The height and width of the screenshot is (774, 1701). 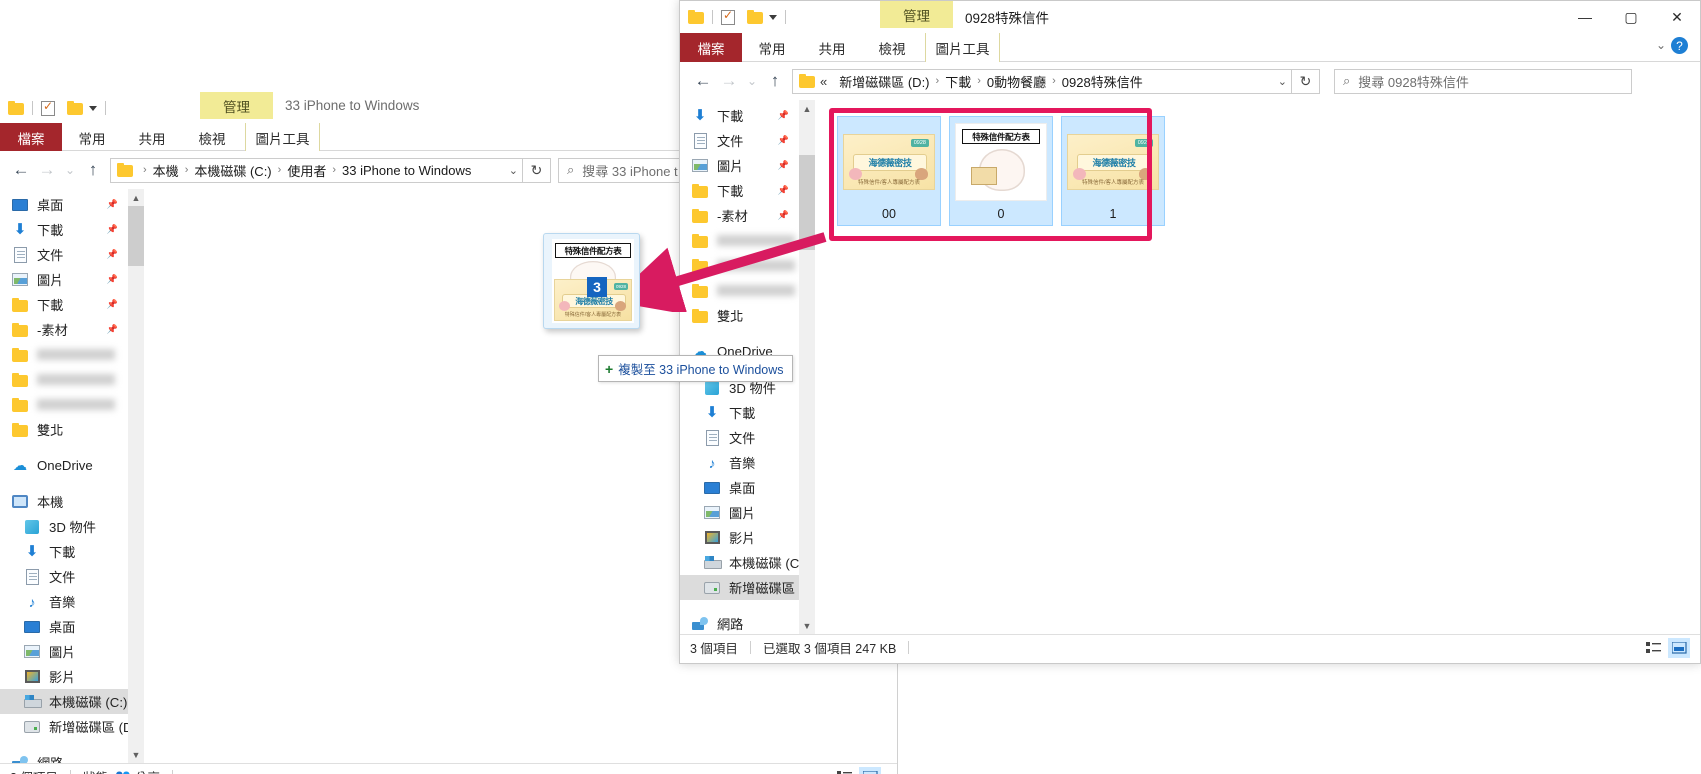 I want to click on right-nav-item-影片: 影片, so click(x=739, y=537).